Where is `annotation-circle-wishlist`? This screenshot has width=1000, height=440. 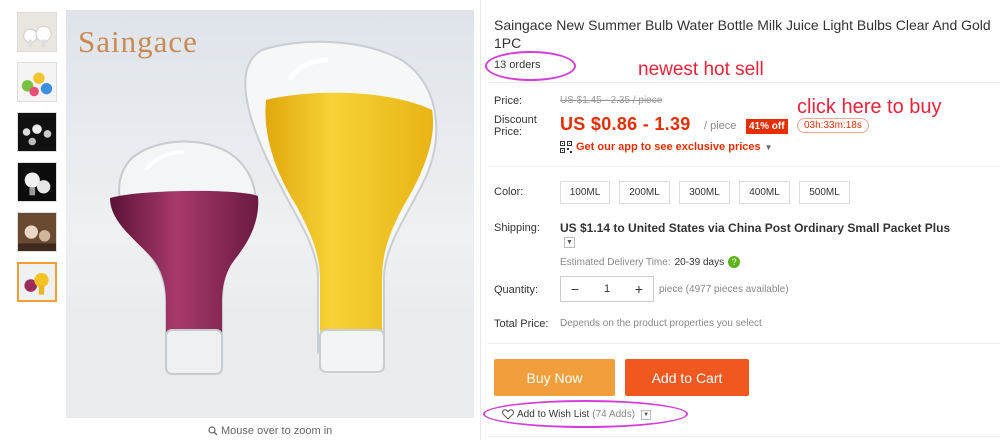
annotation-circle-wishlist is located at coordinates (585, 414).